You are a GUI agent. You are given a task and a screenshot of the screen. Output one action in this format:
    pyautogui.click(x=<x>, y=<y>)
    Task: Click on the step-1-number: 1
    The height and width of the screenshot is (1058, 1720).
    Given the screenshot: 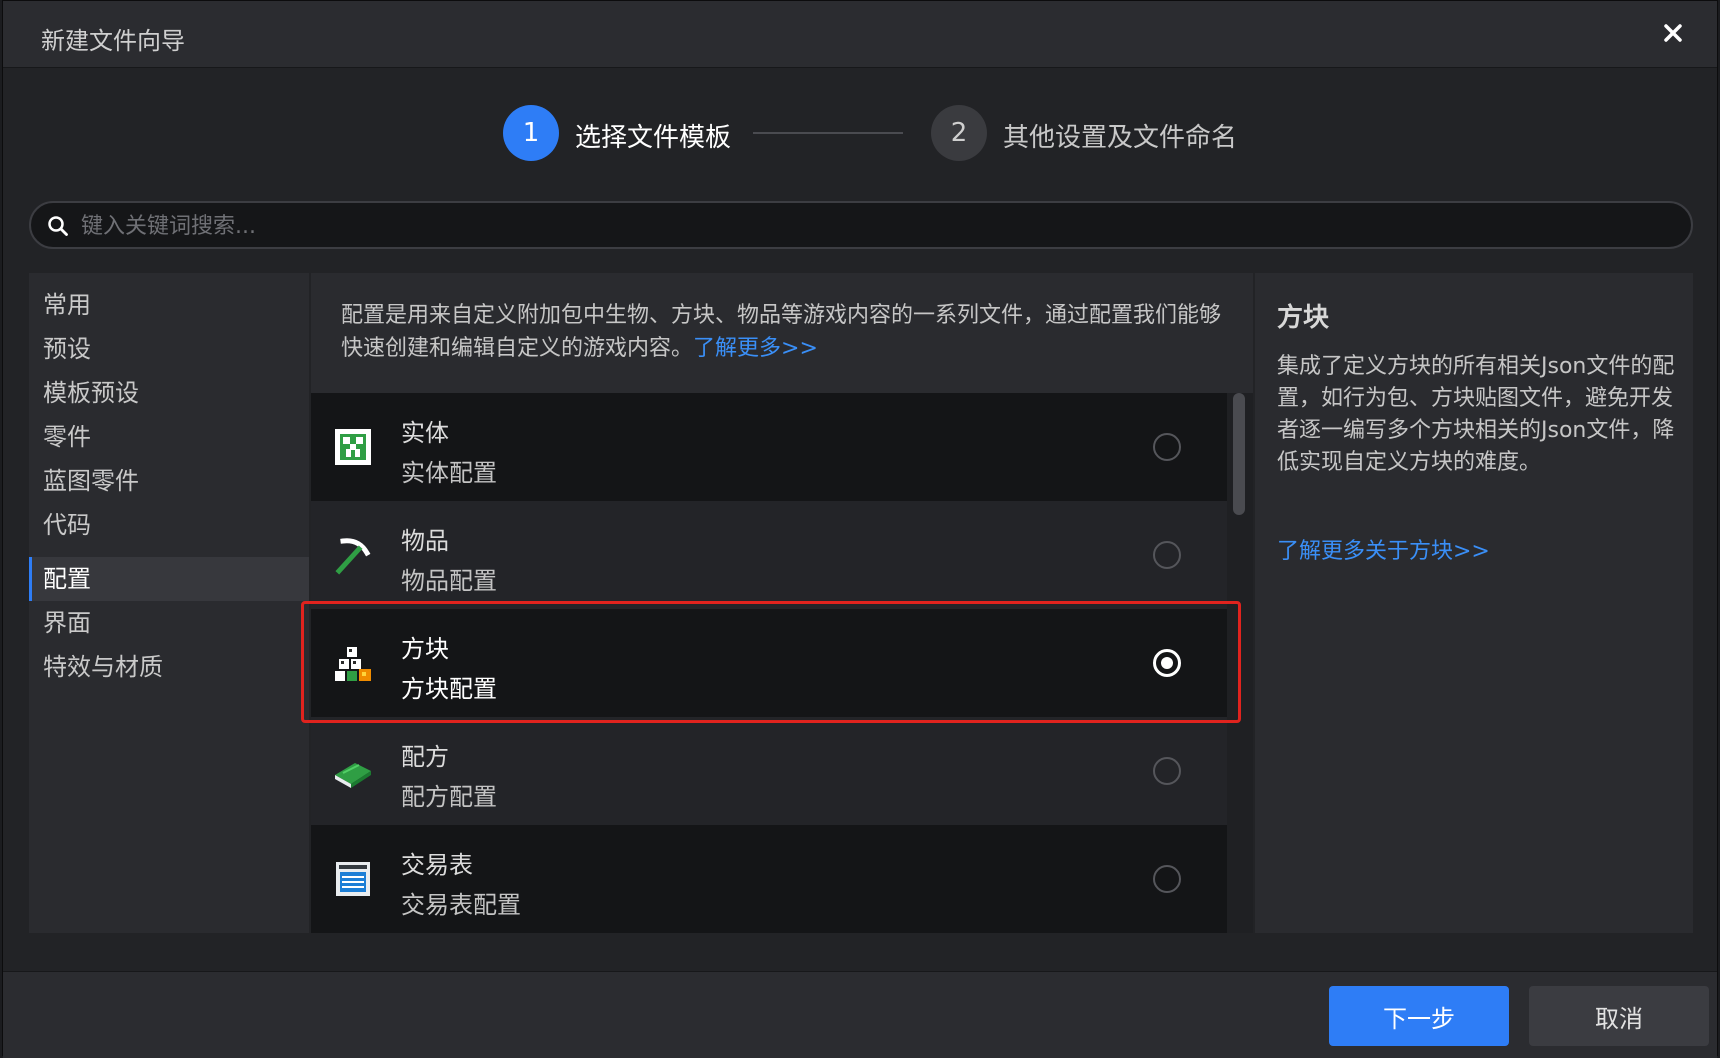 What is the action you would take?
    pyautogui.click(x=531, y=133)
    